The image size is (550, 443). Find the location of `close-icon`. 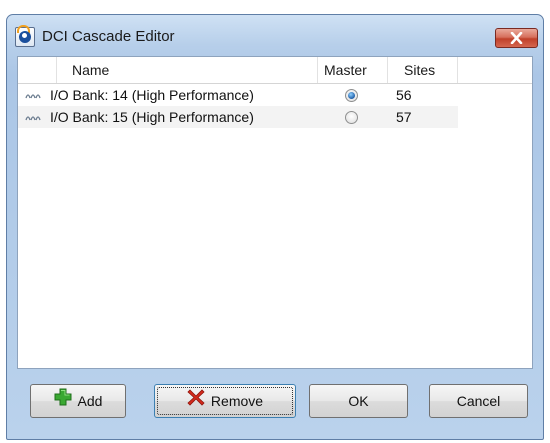

close-icon is located at coordinates (516, 38).